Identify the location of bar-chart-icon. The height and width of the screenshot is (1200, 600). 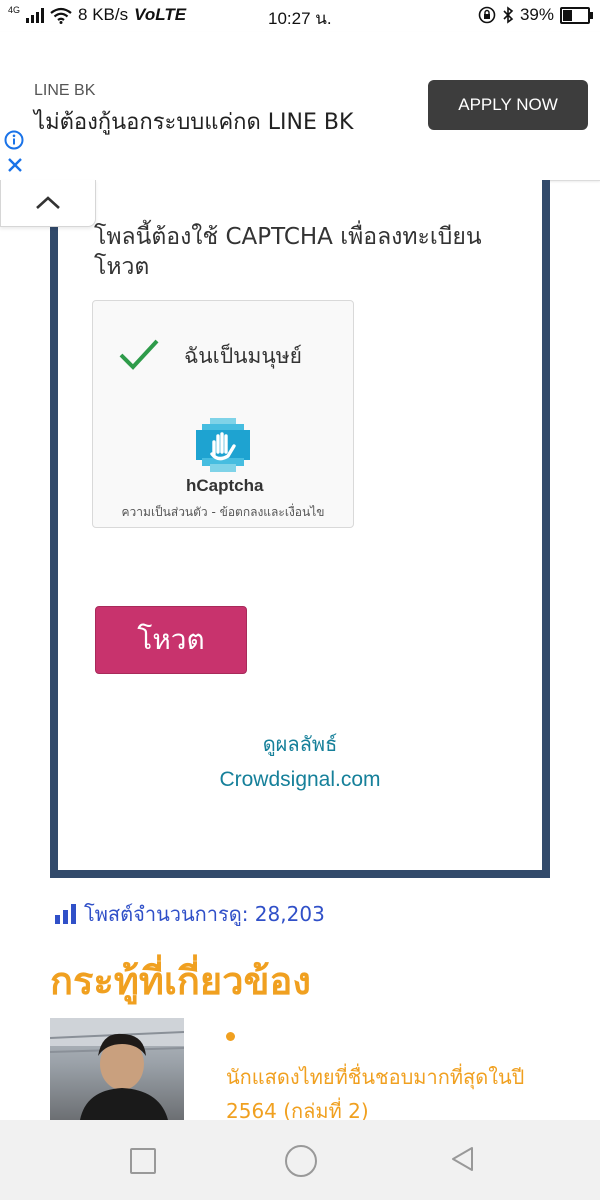
(65, 914).